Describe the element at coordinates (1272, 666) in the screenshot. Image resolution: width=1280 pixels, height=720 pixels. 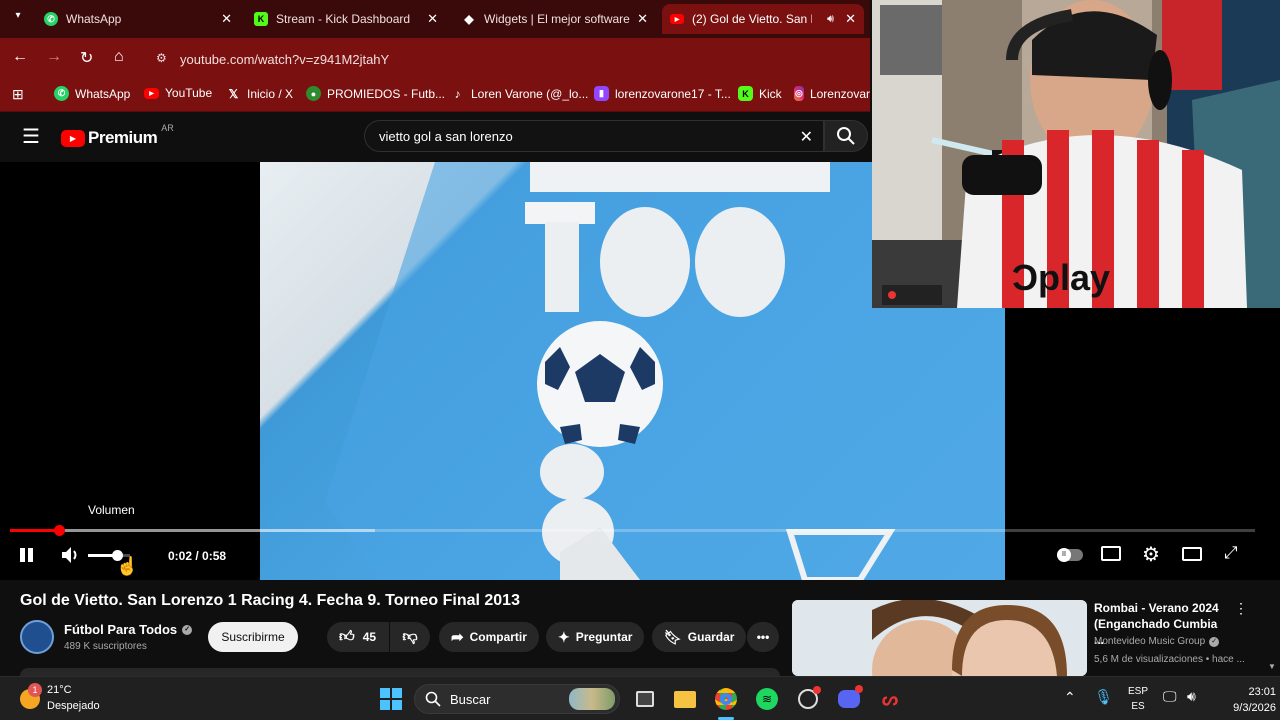
I see `scroll-down-icon: ▼` at that location.